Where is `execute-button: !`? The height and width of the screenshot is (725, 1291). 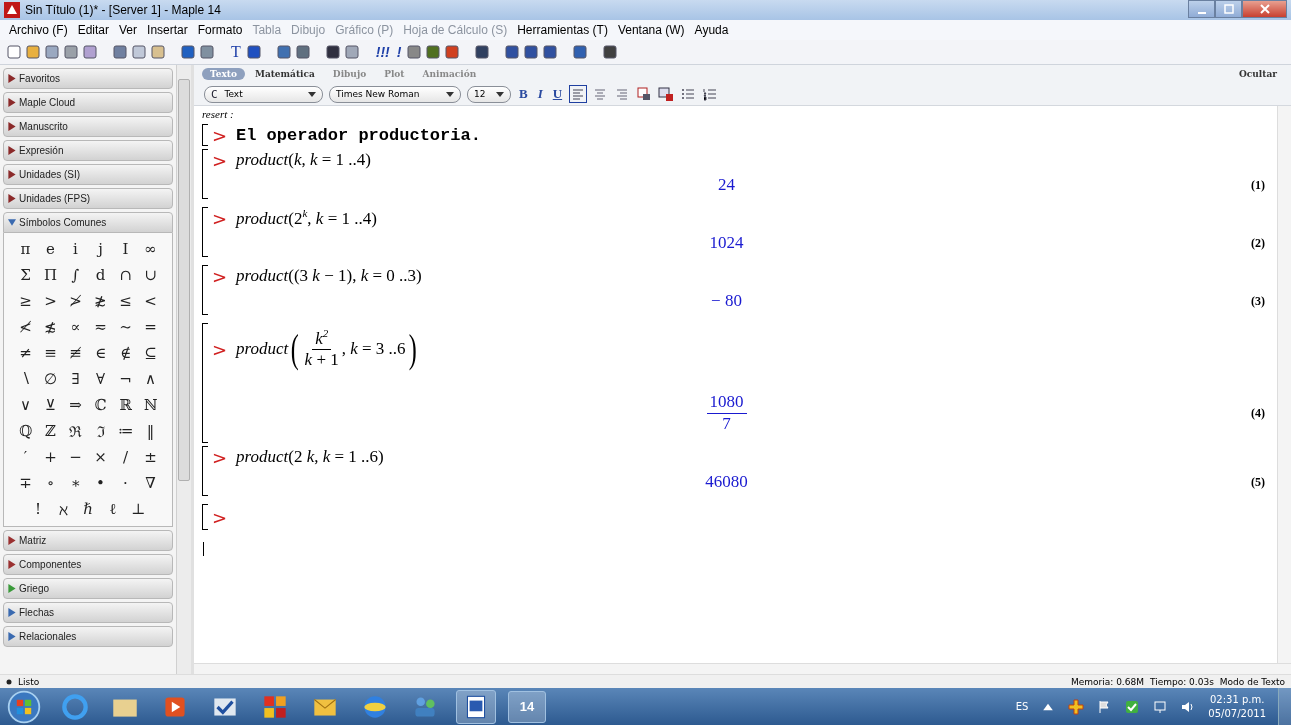
execute-button: ! is located at coordinates (399, 52).